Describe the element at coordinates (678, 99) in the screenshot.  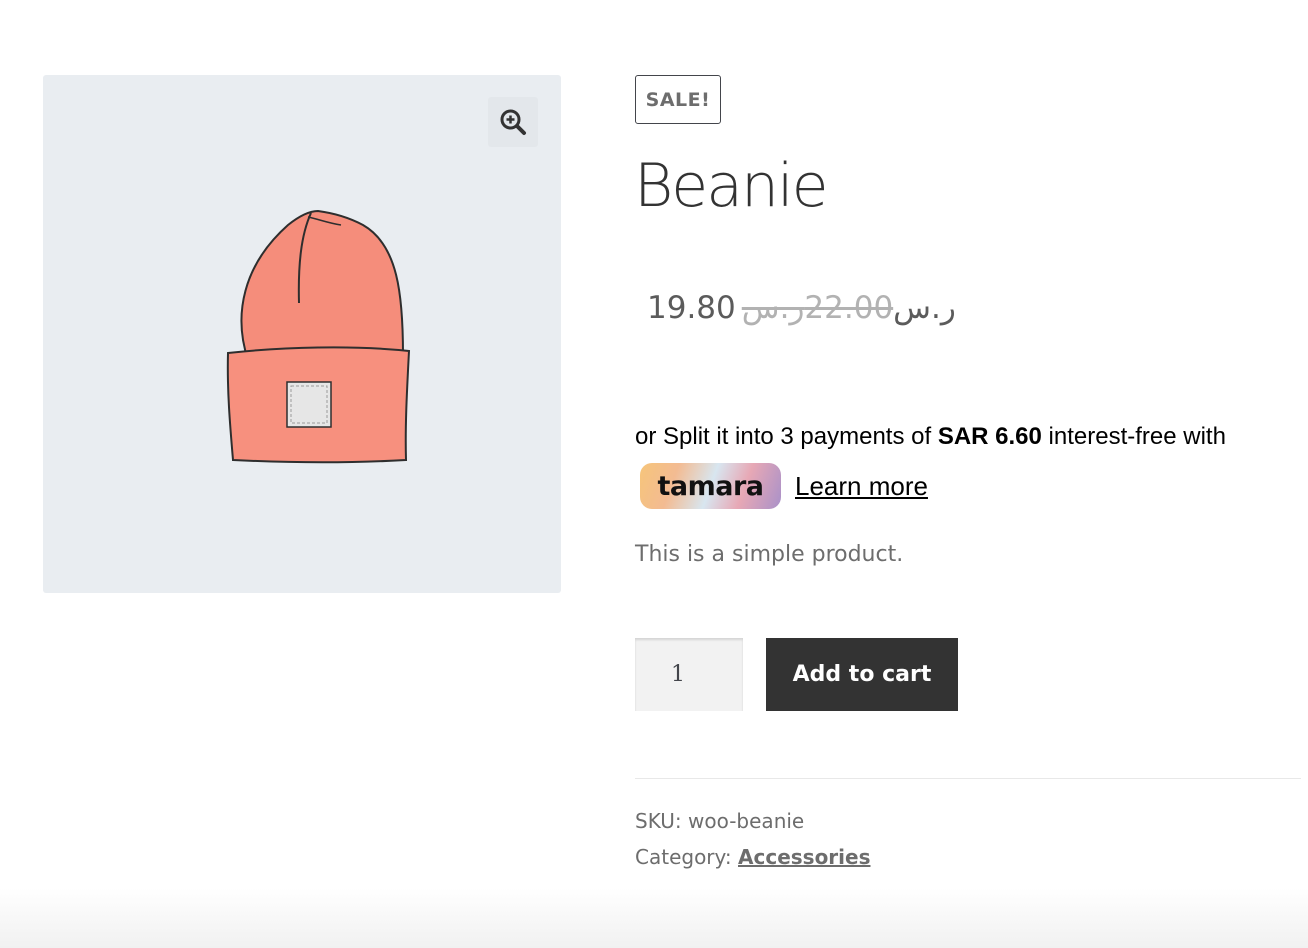
I see `sale-badge: SALE!` at that location.